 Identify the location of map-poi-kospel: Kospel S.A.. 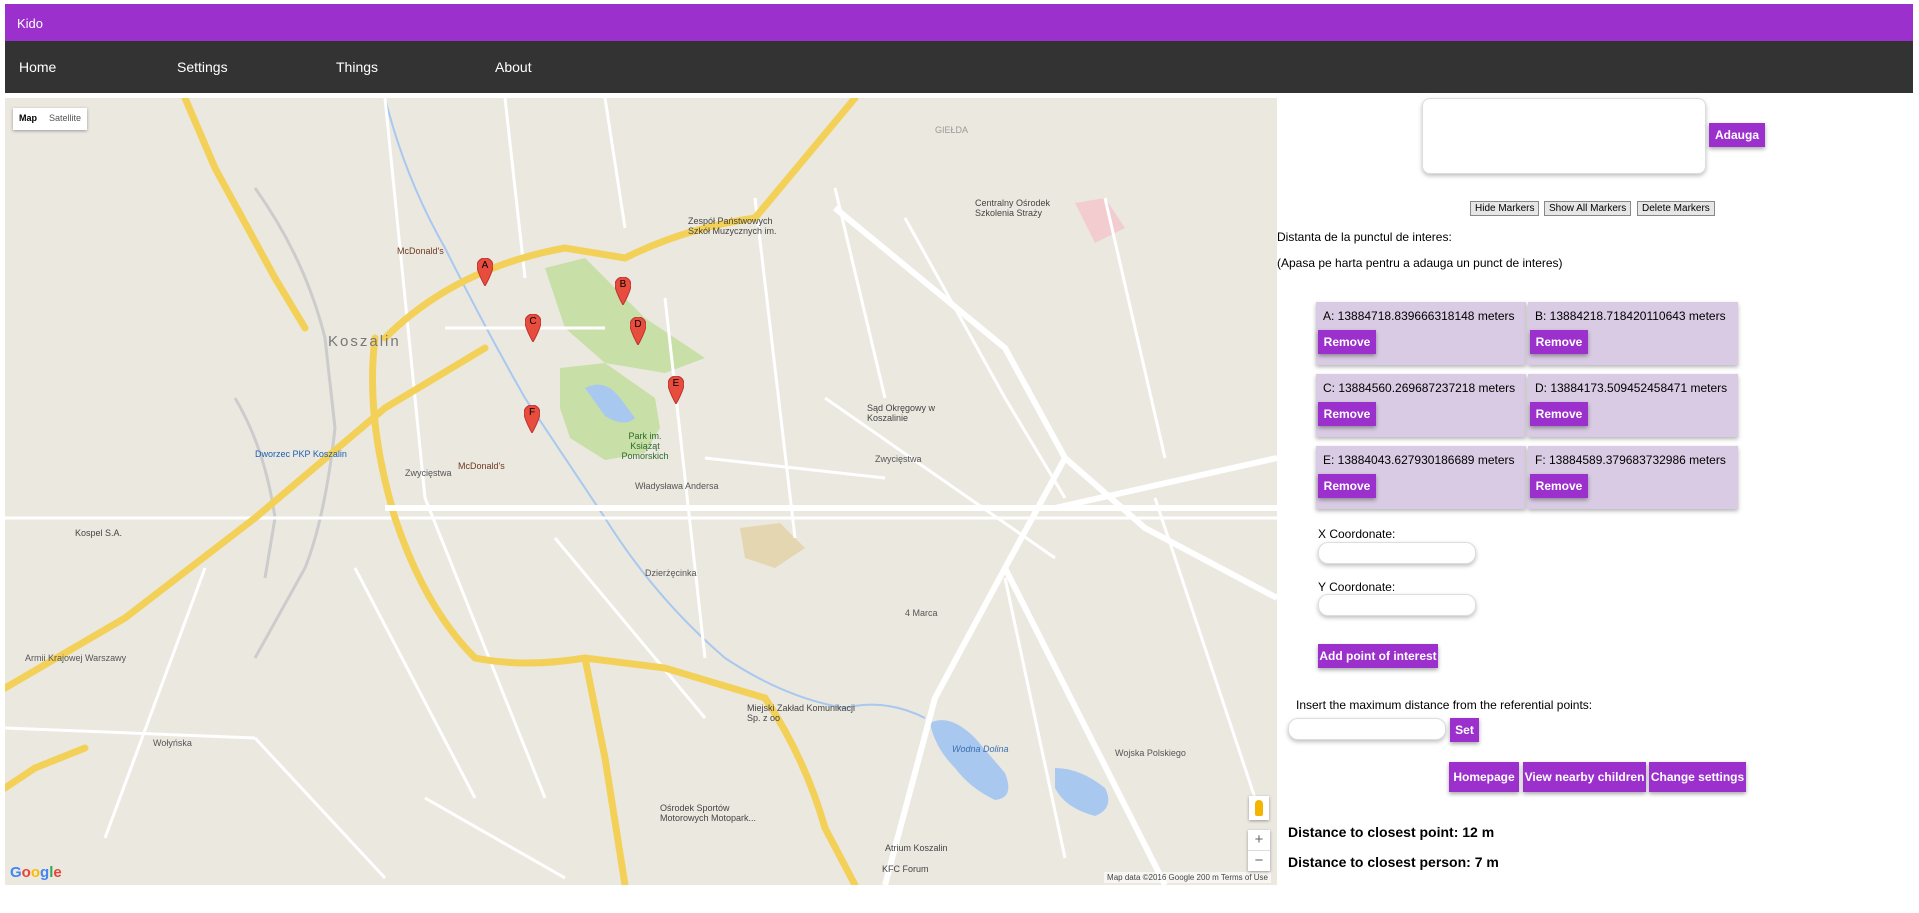
(99, 533).